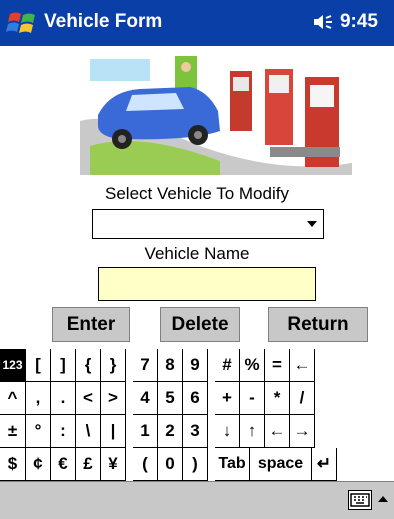 This screenshot has height=519, width=394. What do you see at coordinates (252, 398) in the screenshot?
I see `key-char: -` at bounding box center [252, 398].